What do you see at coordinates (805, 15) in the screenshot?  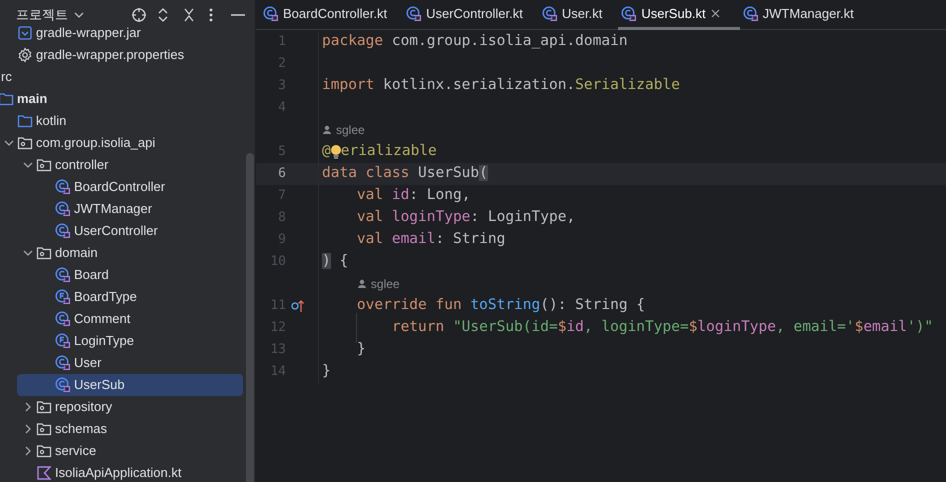 I see `tab: JWTManager.kt` at bounding box center [805, 15].